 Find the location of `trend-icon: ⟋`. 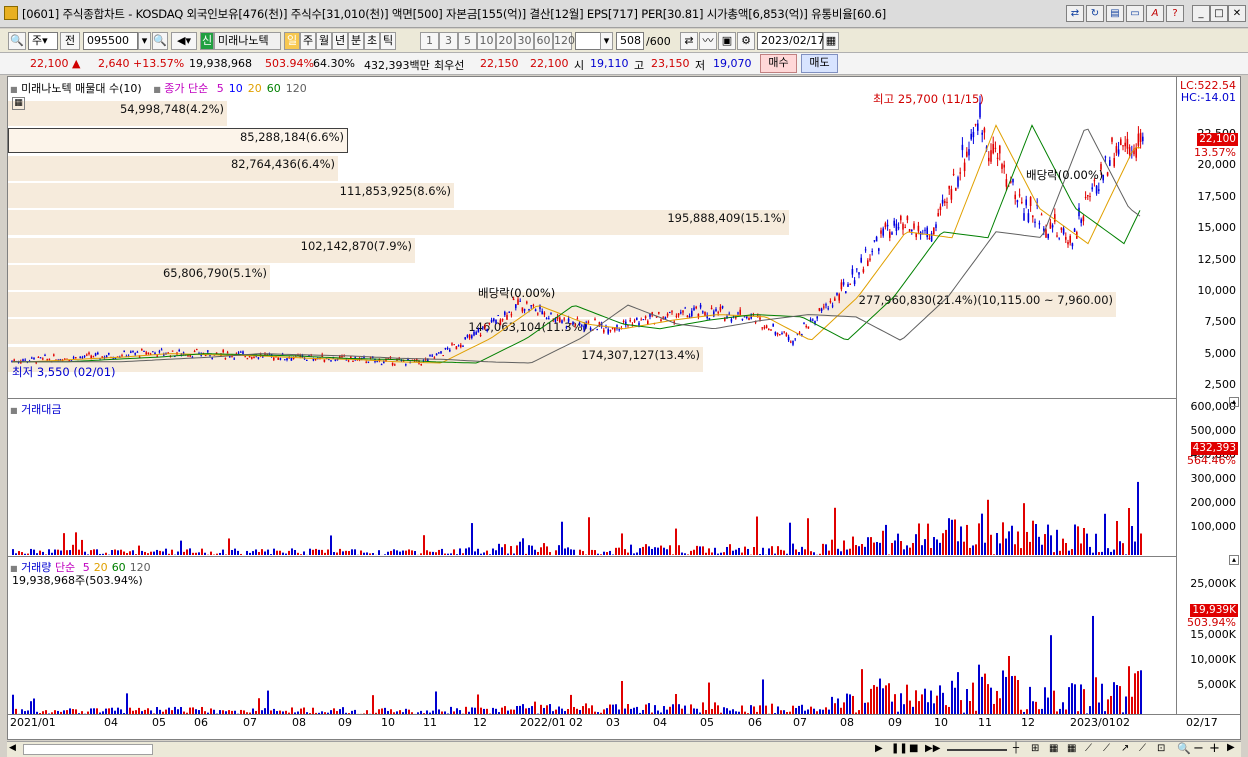

trend-icon: ⟋ is located at coordinates (1088, 748).